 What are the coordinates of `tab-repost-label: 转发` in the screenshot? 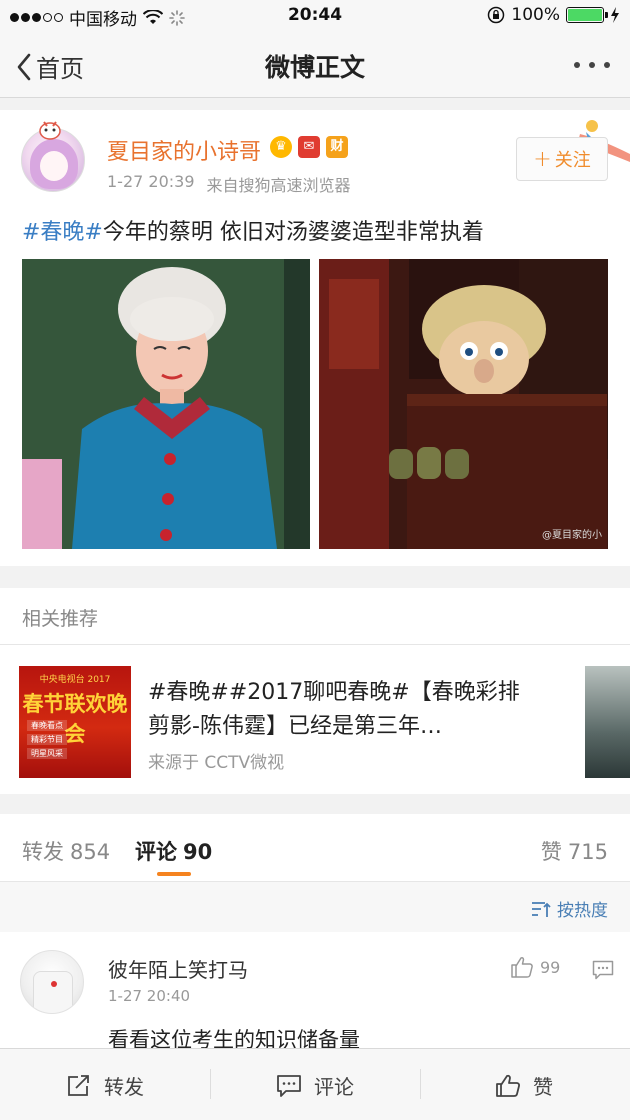 It's located at (43, 852).